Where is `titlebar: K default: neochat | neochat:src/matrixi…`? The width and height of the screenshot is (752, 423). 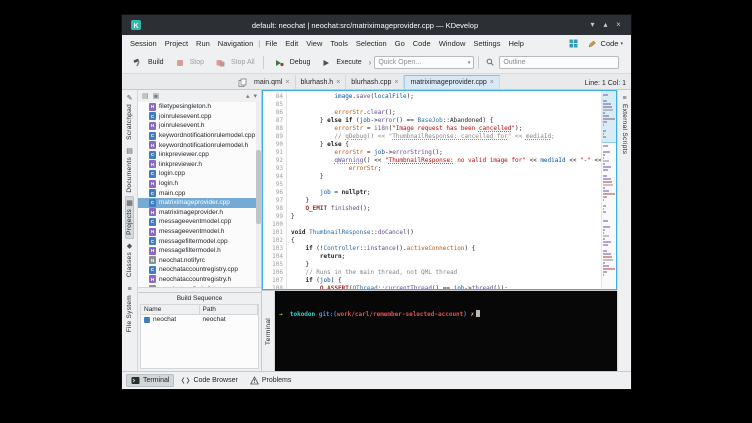 titlebar: K default: neochat | neochat:src/matrixi… is located at coordinates (376, 25).